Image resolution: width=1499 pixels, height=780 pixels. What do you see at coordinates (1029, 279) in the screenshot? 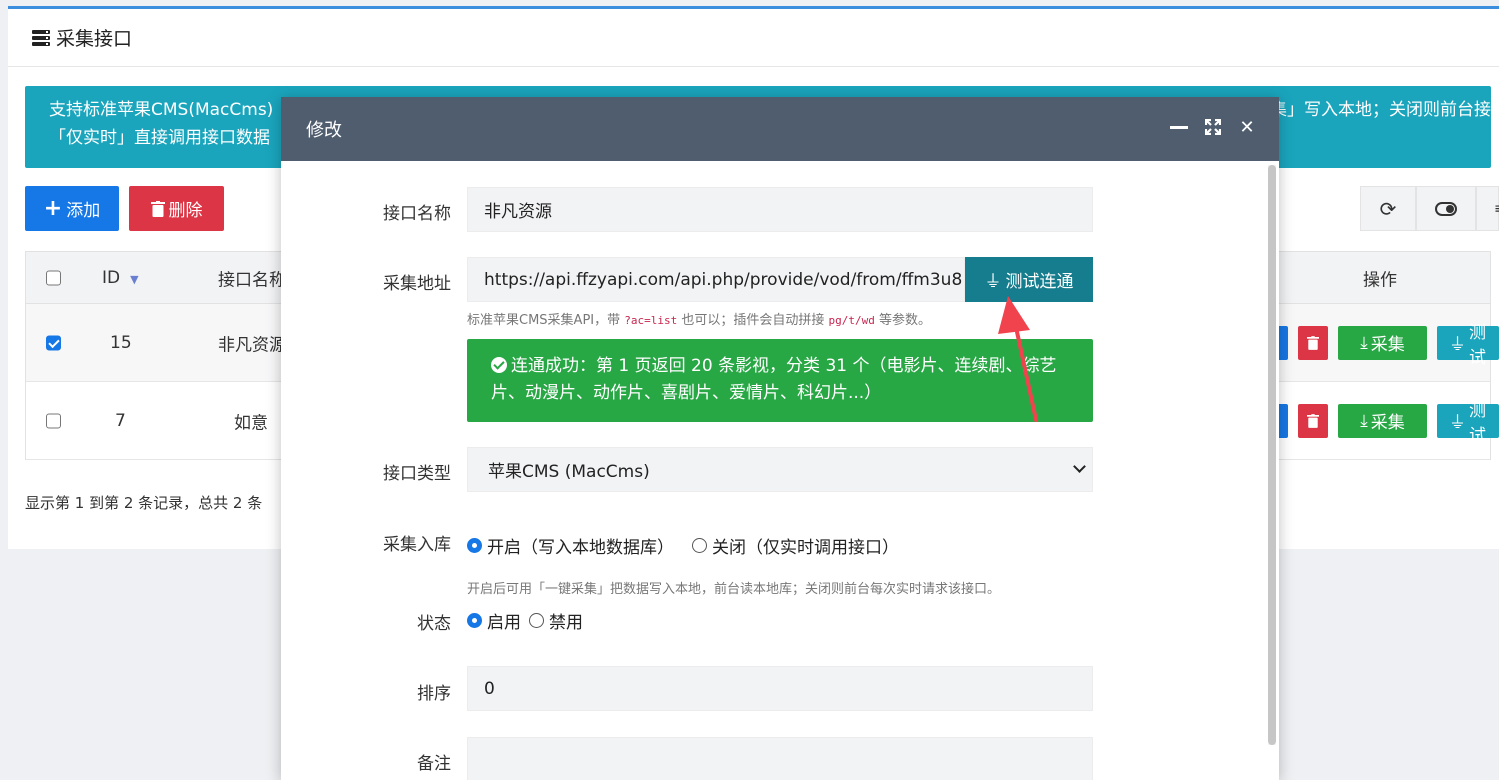
I see `test-connection-button: ⏚ 测试连通` at bounding box center [1029, 279].